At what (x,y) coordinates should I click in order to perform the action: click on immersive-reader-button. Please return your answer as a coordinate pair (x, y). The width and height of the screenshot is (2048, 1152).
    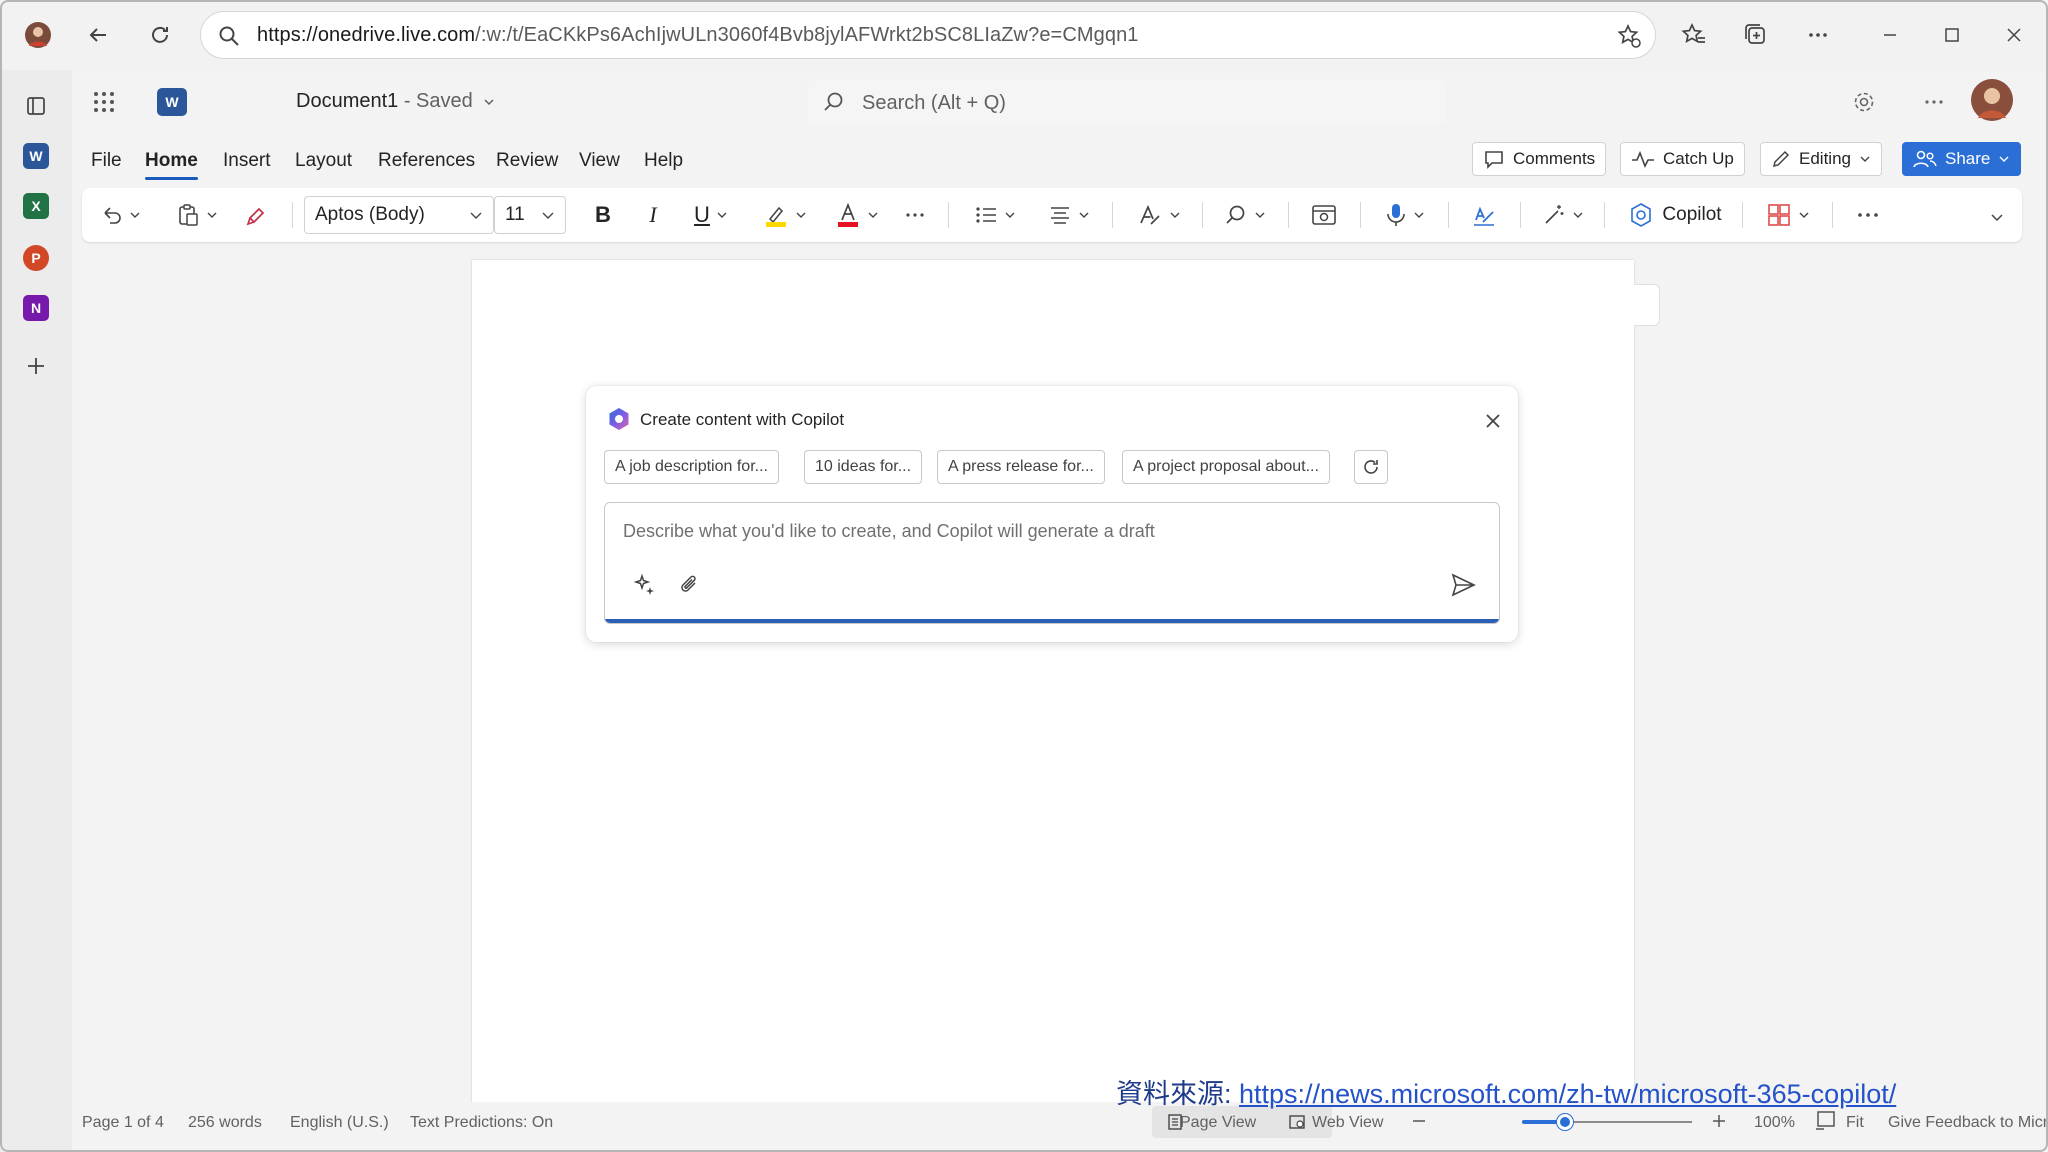
    Looking at the image, I should click on (1324, 215).